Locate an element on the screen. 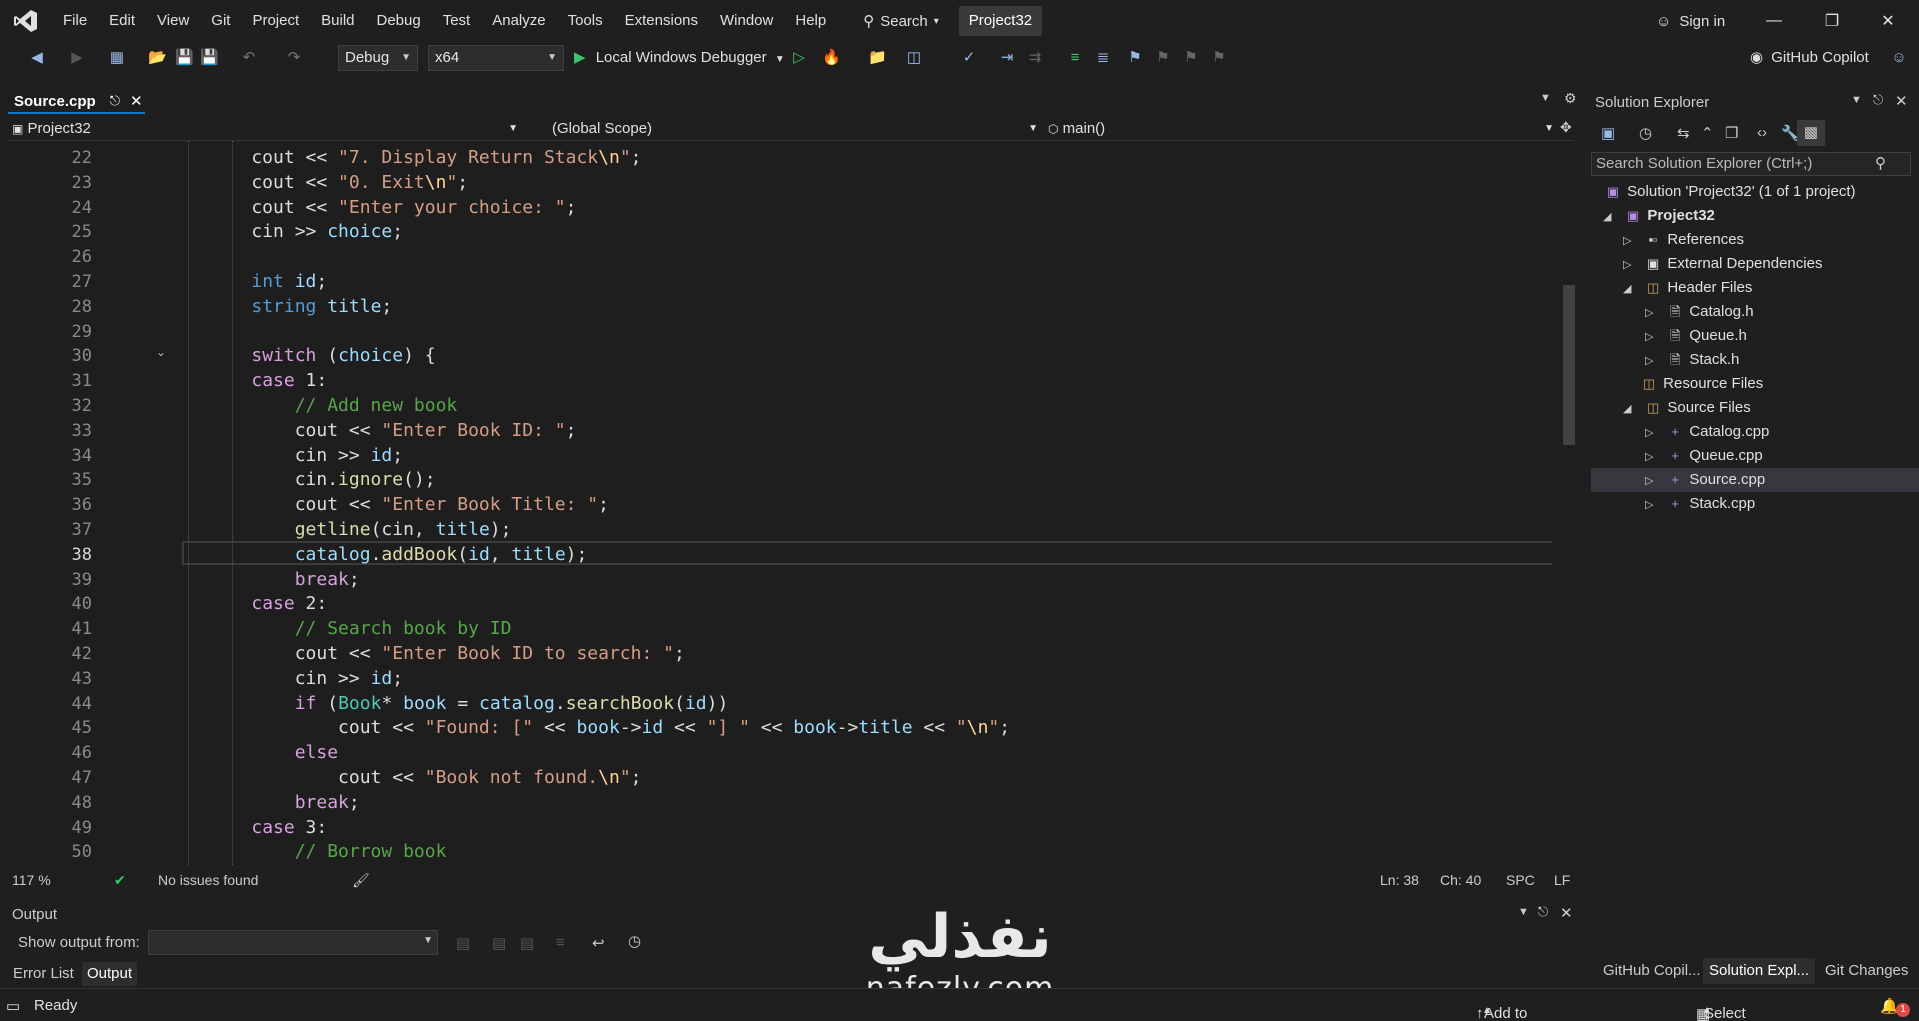 The width and height of the screenshot is (1919, 1021). configuration-dropdown: Debug ▼ is located at coordinates (378, 58).